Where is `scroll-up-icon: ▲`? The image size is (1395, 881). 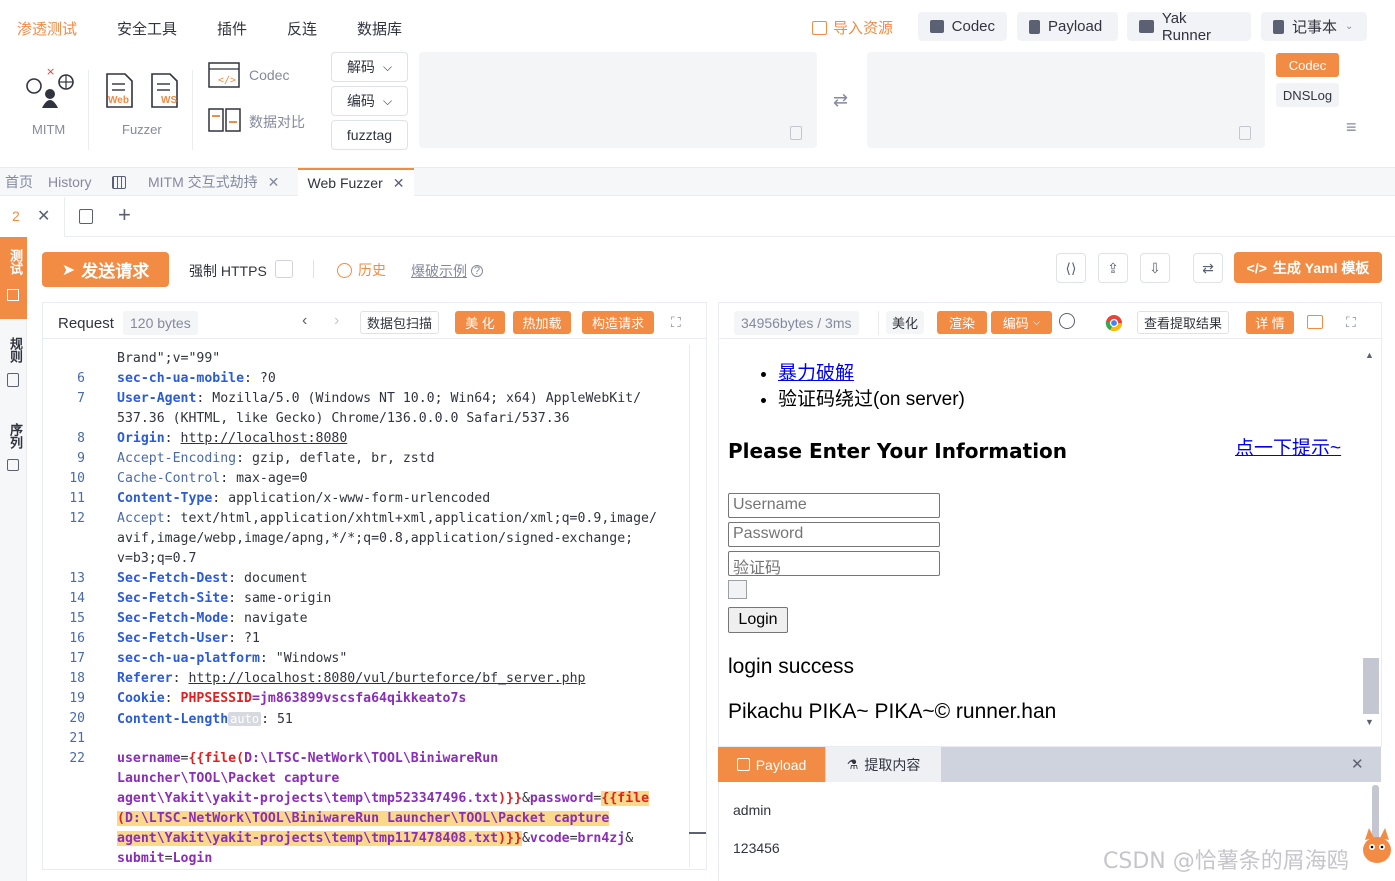
scroll-up-icon: ▲ is located at coordinates (1369, 355).